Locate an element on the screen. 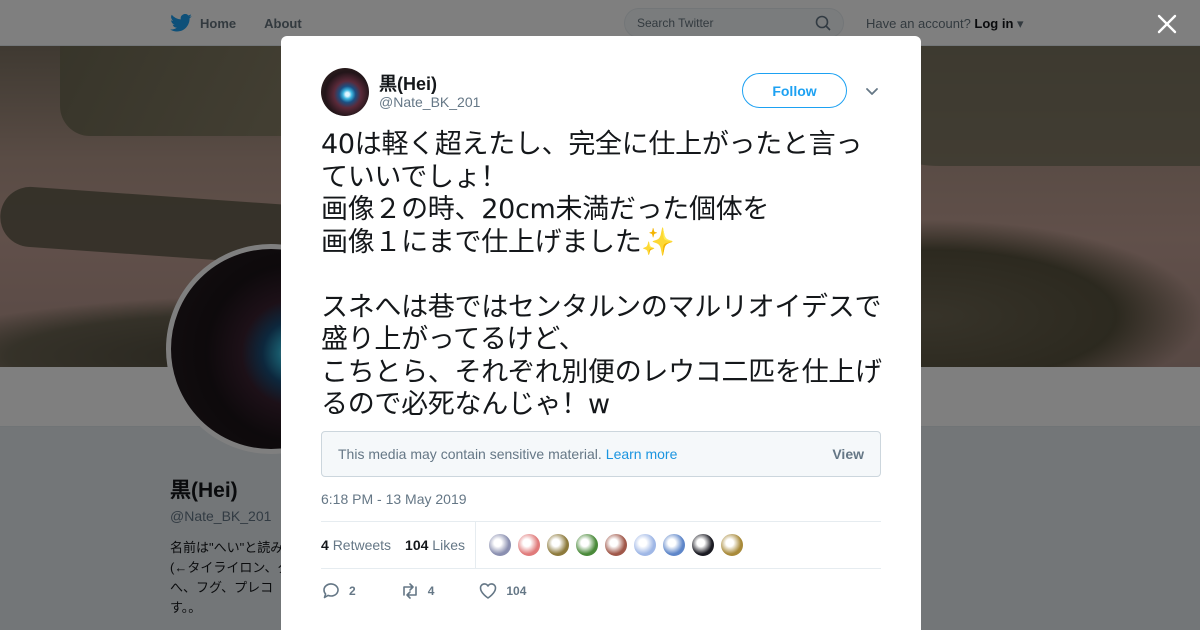 Image resolution: width=1200 pixels, height=630 pixels. reply-action: 2 is located at coordinates (338, 591).